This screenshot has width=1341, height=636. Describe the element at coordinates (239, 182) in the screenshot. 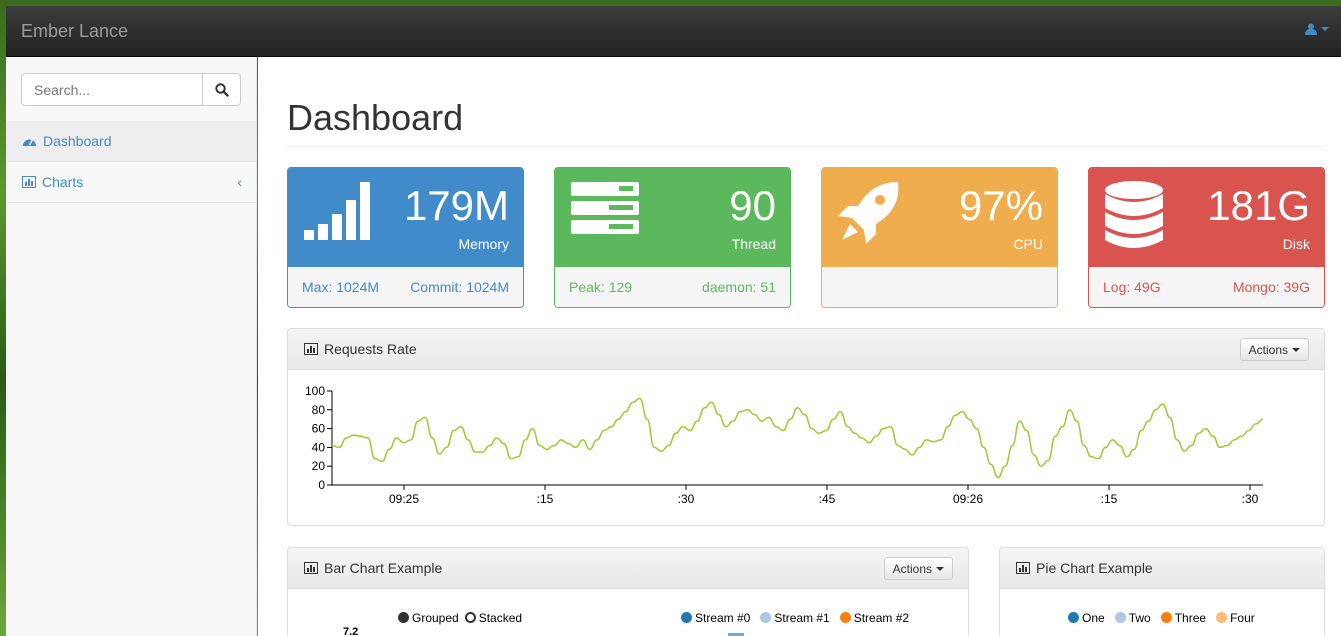

I see `chevron-left-icon: ‹` at that location.